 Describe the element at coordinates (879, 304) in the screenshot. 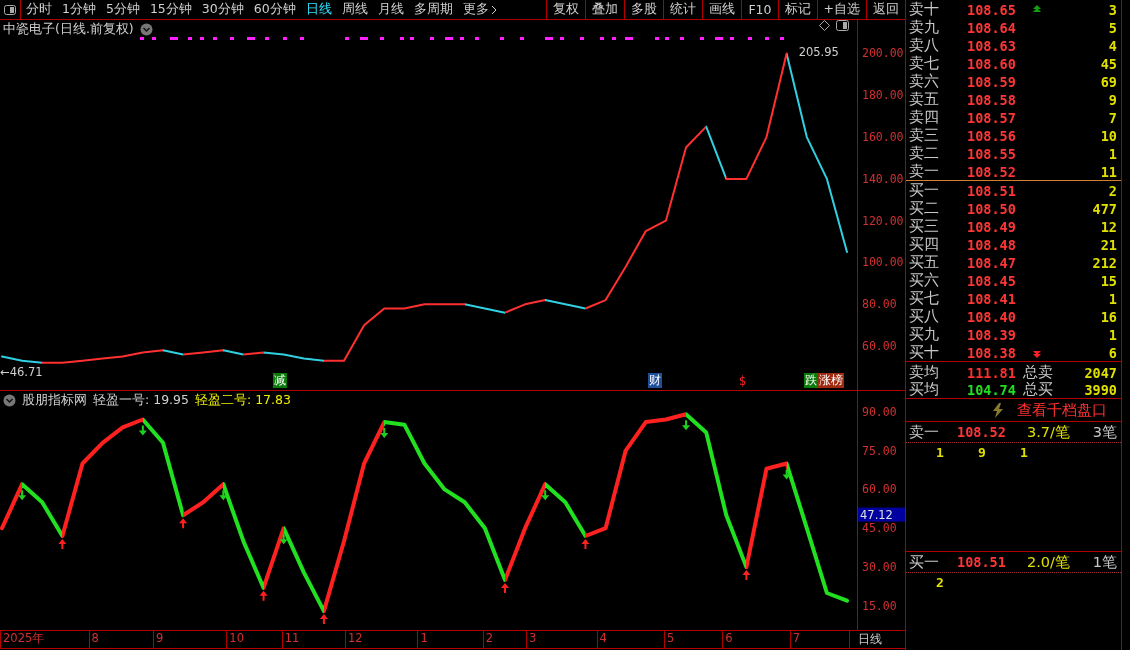

I see `axis-label: 80.00` at that location.